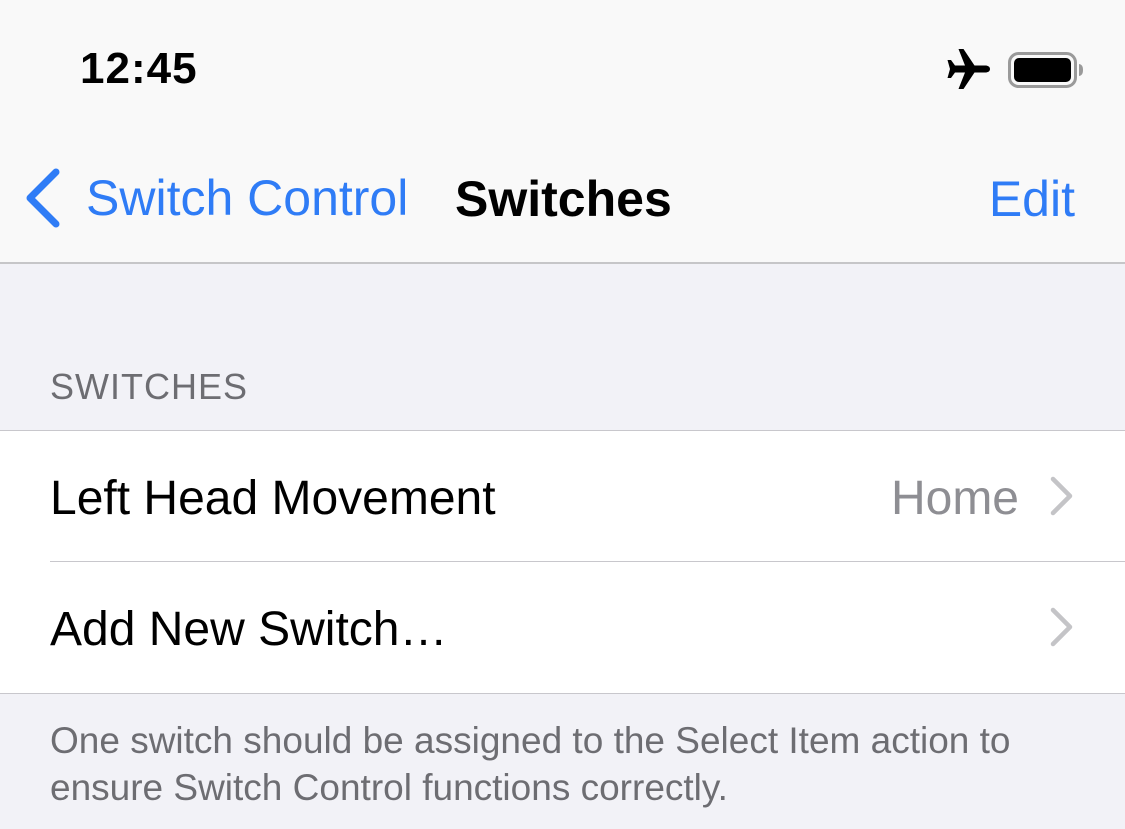 Image resolution: width=1125 pixels, height=829 pixels. I want to click on edit-button: Edit, so click(1032, 199).